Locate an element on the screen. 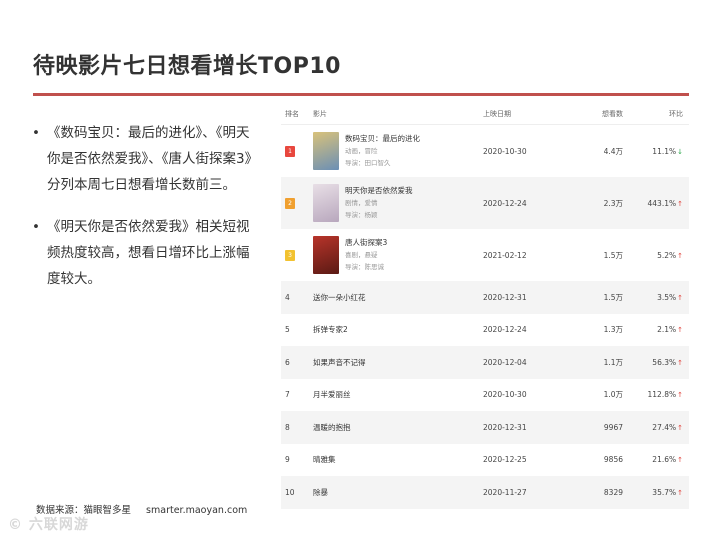 This screenshot has width=720, height=540. rank-cell: 4 is located at coordinates (287, 297).